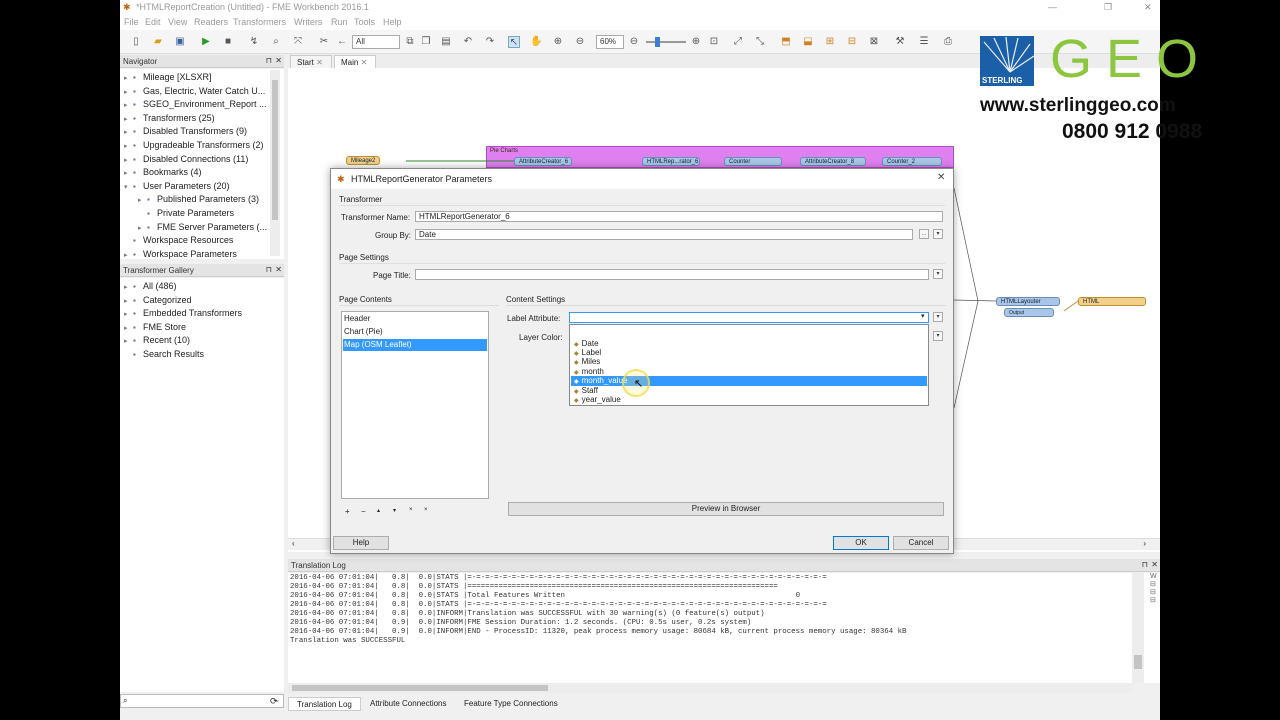  I want to click on add-writer-icon: ⬓, so click(808, 42).